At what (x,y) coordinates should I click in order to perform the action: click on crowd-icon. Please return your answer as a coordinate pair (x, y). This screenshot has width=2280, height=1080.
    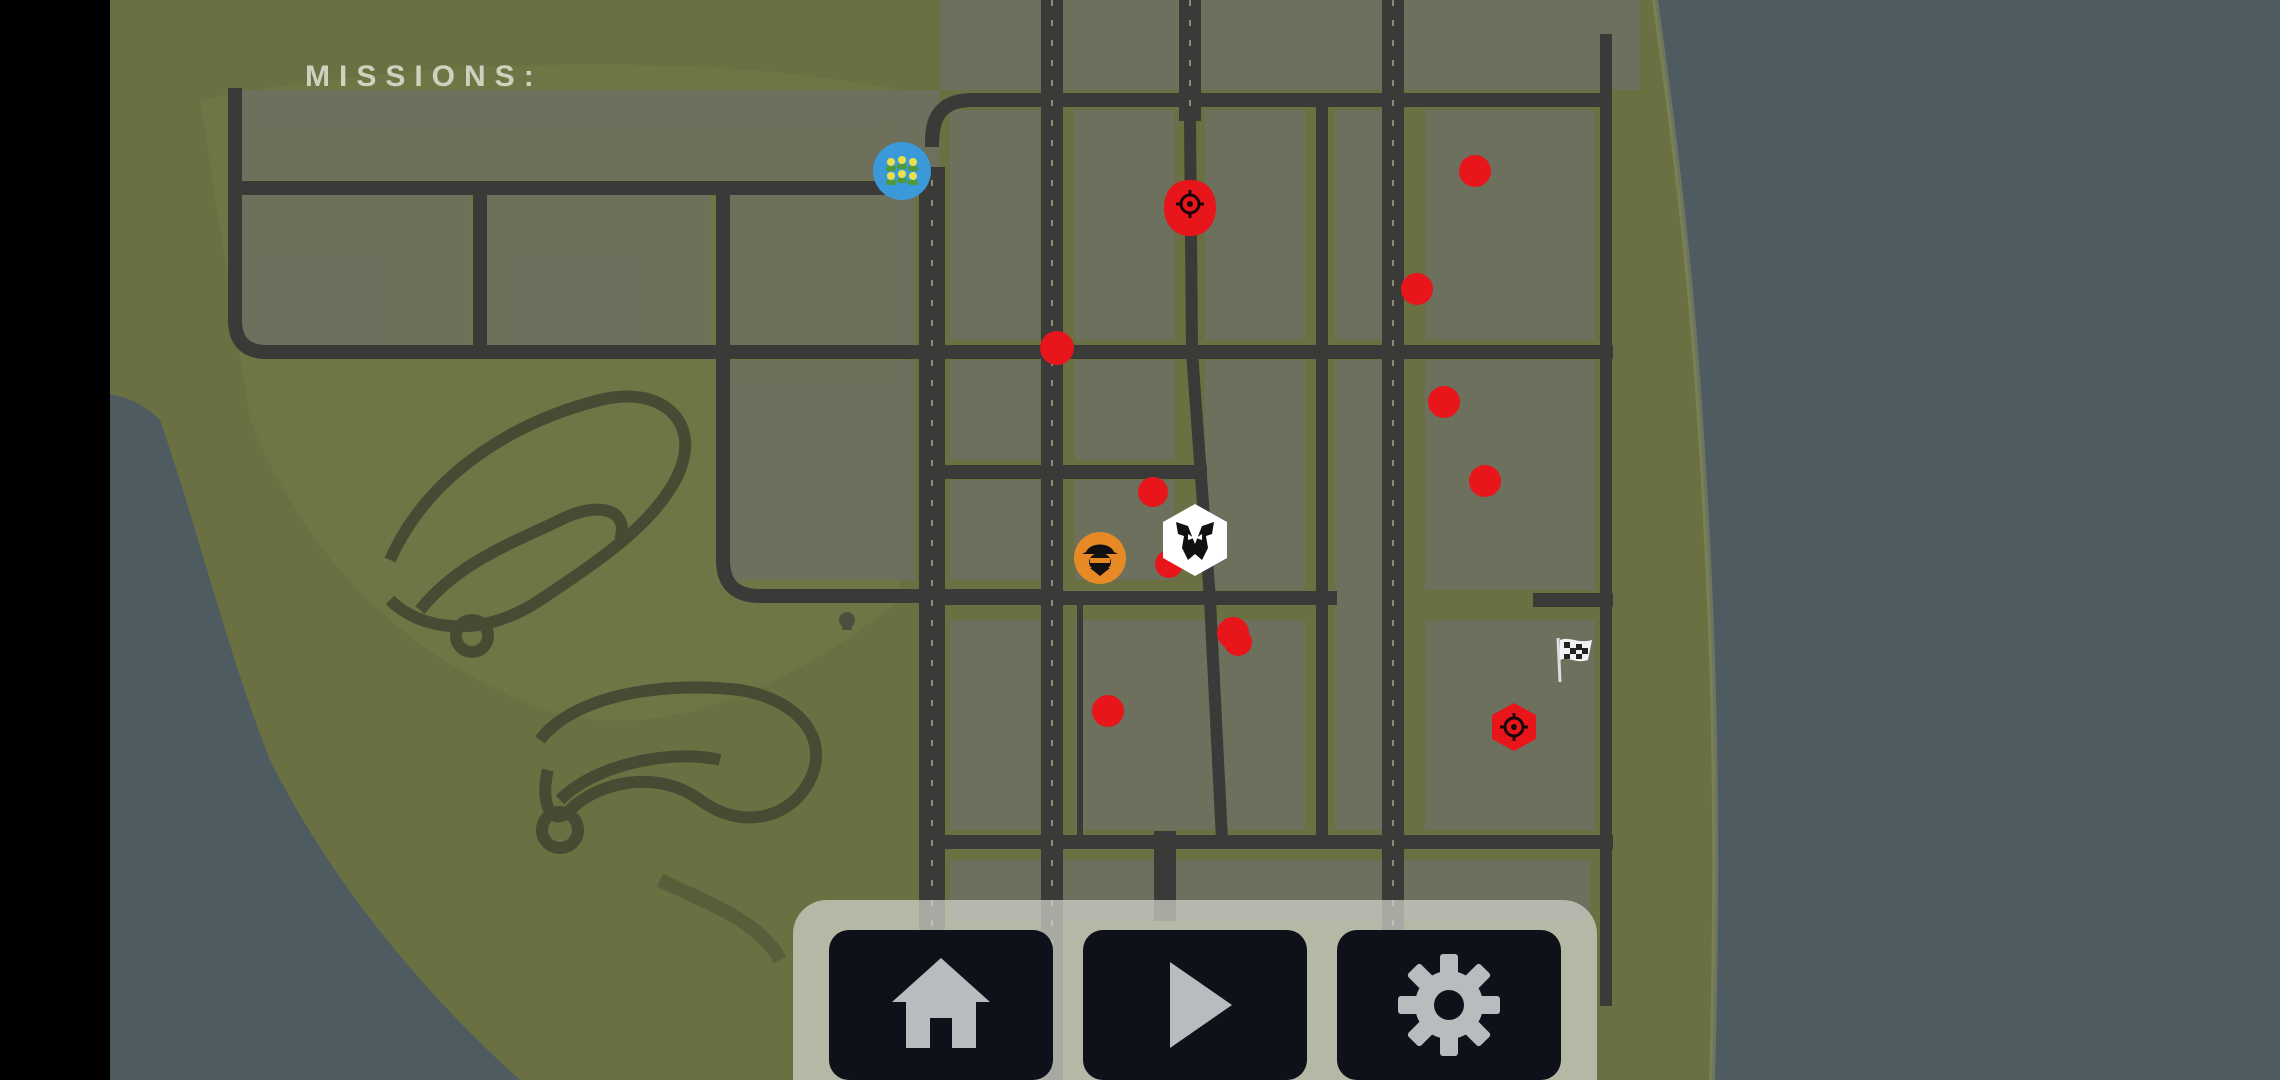
    Looking at the image, I should click on (902, 171).